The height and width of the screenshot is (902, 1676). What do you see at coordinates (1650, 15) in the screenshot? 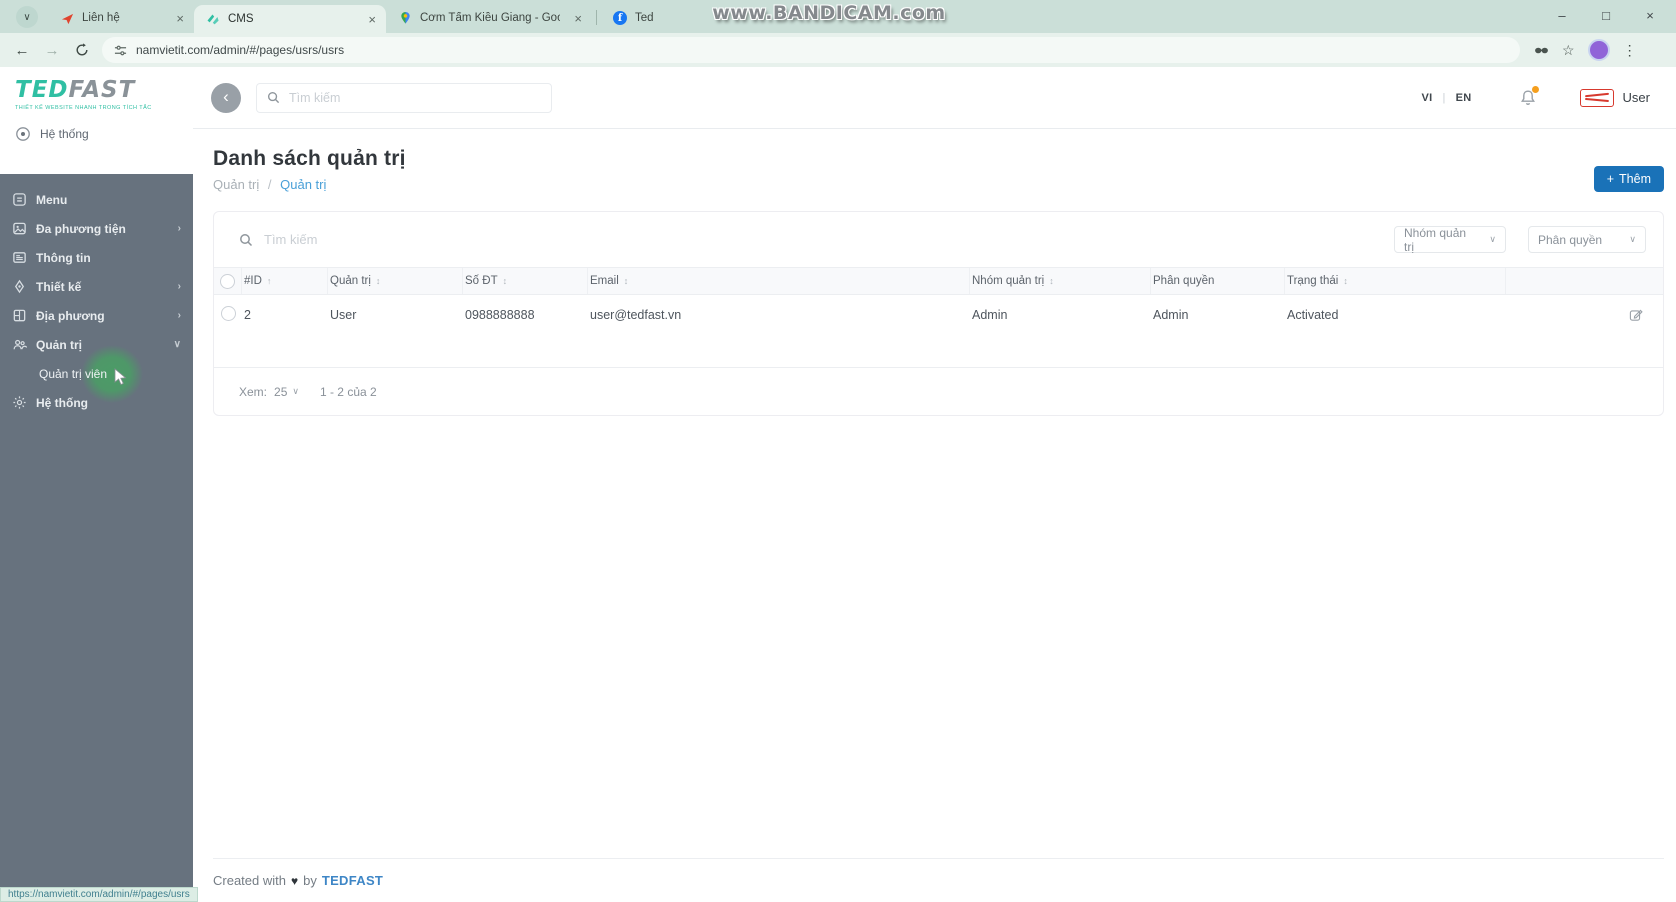
I see `window-close-button: ×` at bounding box center [1650, 15].